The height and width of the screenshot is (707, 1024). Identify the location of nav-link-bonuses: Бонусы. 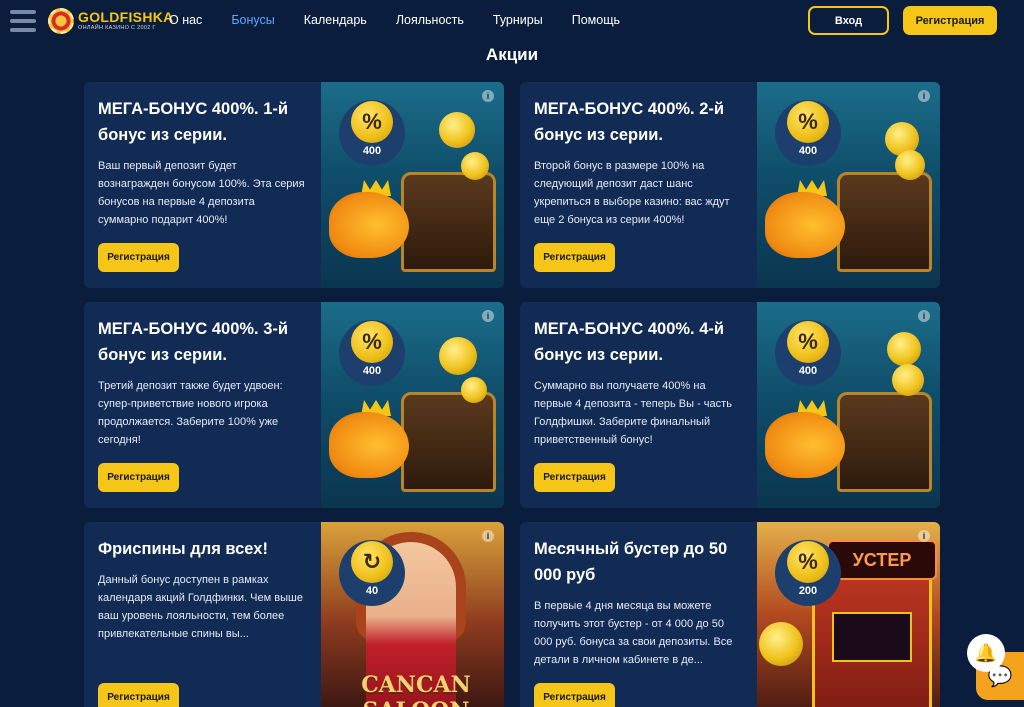
(252, 20).